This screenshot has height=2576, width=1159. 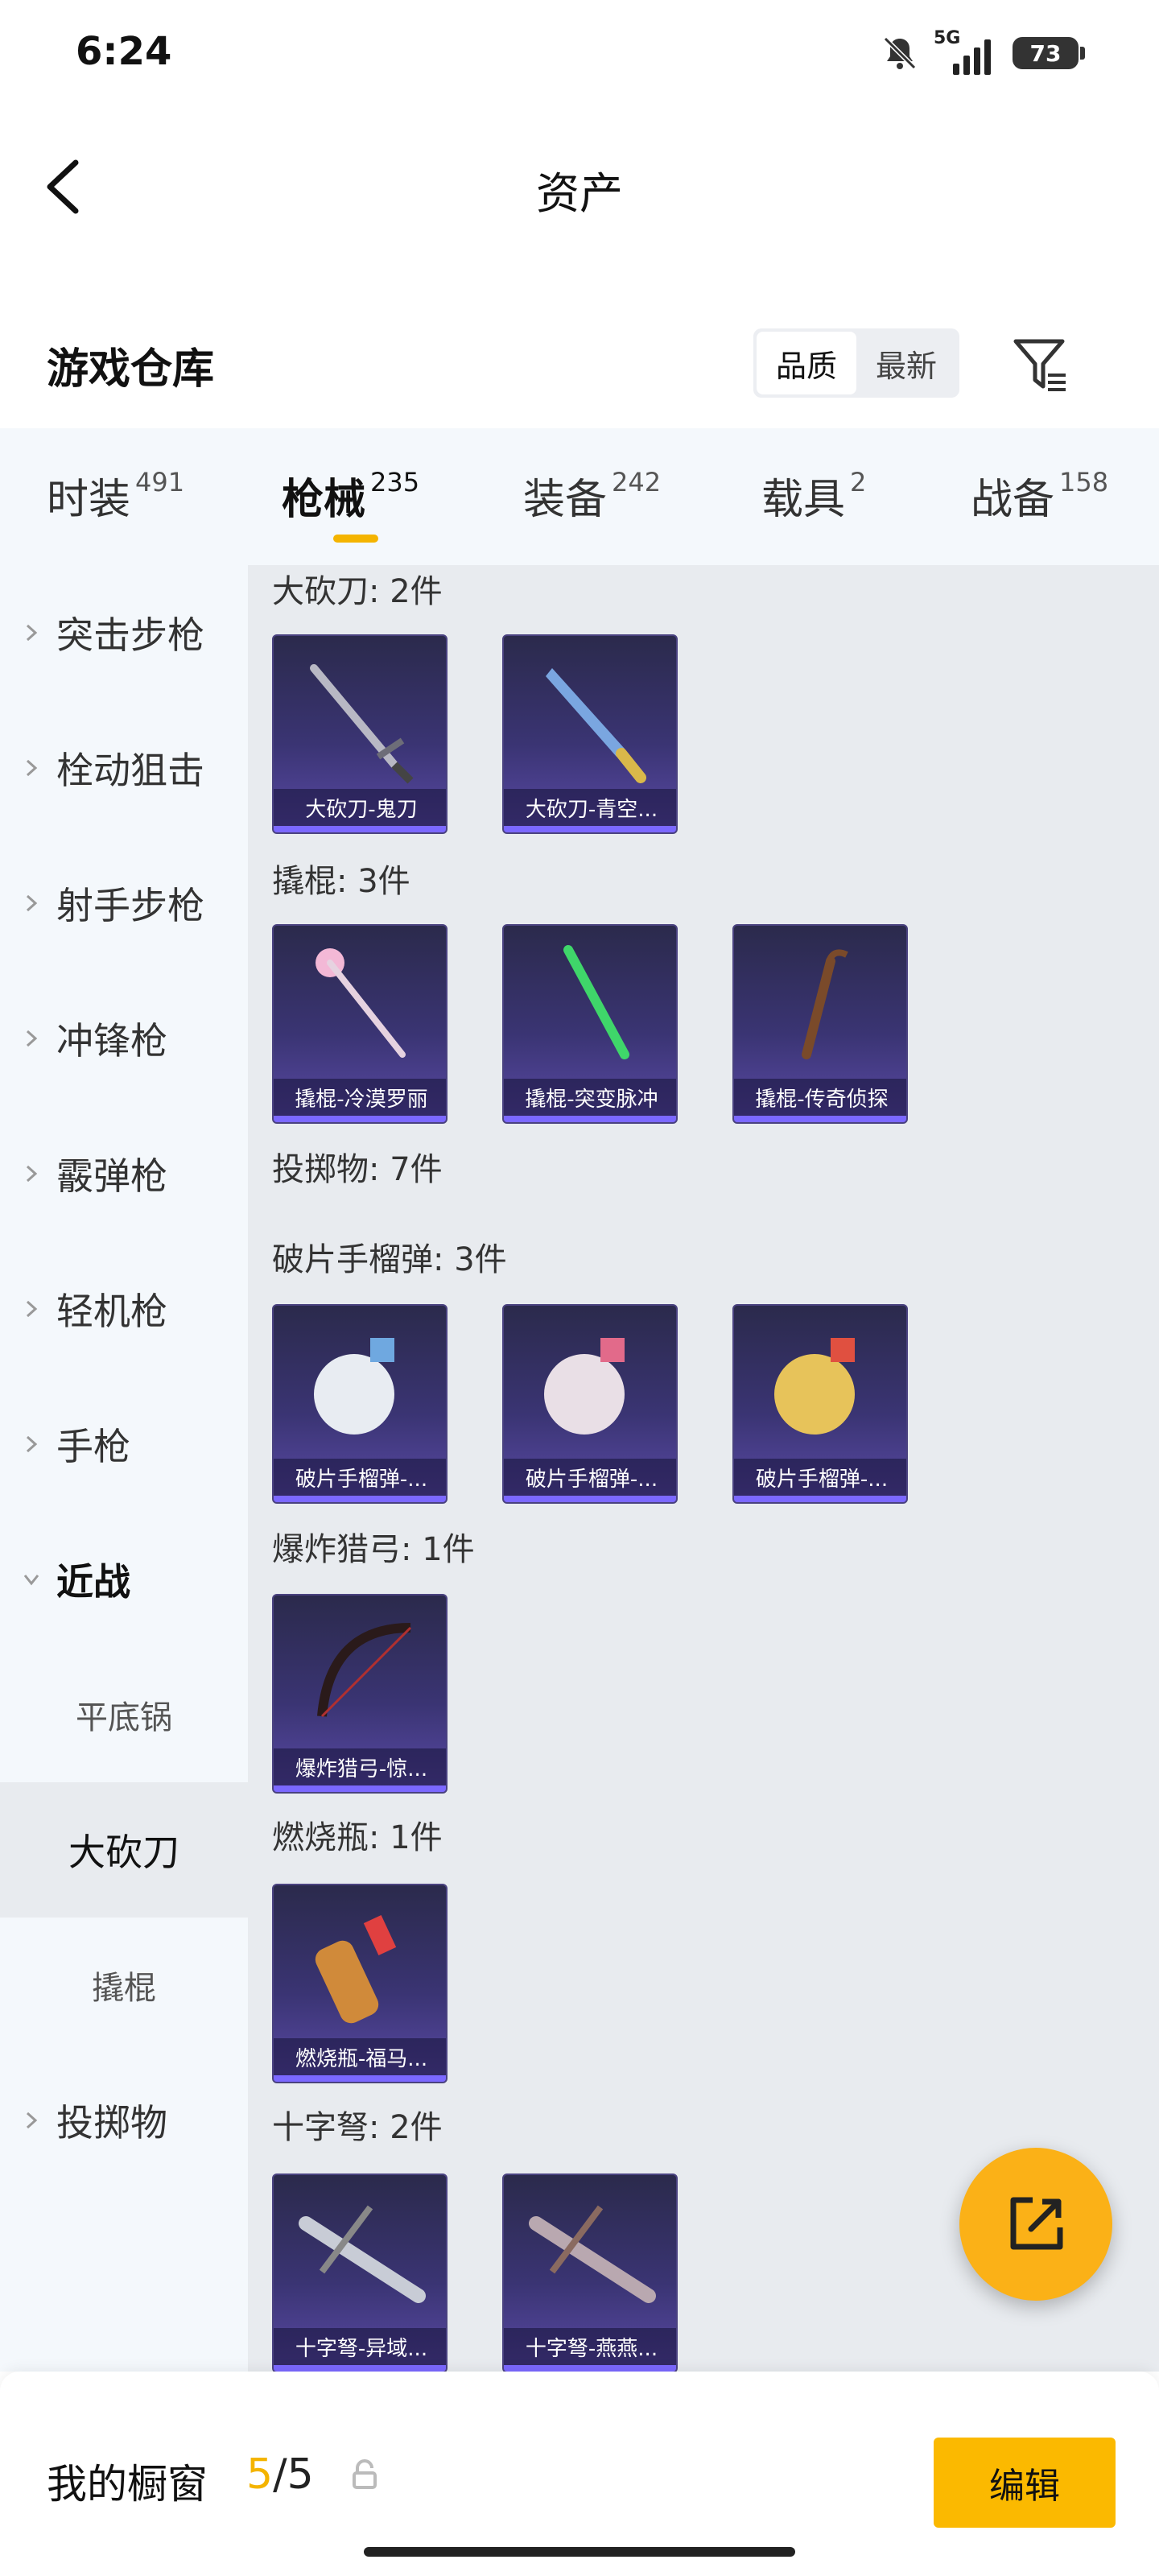 I want to click on sort-quality-button: 品质, so click(x=806, y=363).